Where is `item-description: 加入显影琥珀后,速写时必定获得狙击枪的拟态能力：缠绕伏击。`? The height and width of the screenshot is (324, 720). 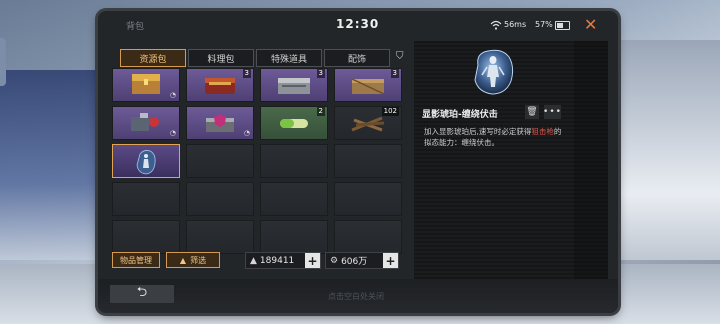 item-description: 加入显影琥珀后,速写时必定获得狙击枪的拟态能力：缠绕伏击。 is located at coordinates (496, 137).